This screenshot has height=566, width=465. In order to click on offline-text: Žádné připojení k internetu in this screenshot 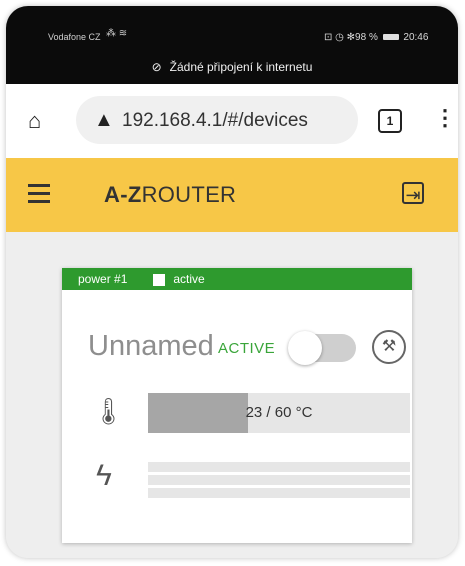, I will do `click(241, 67)`.